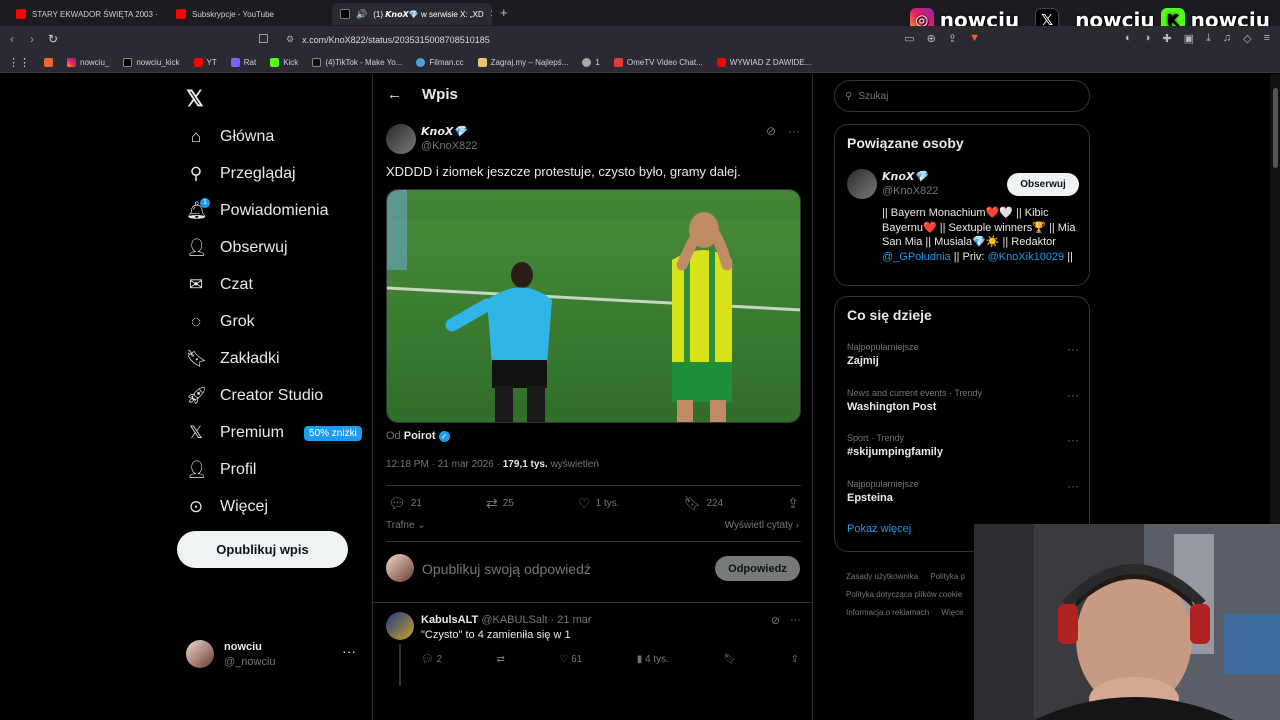 The width and height of the screenshot is (1280, 720). Describe the element at coordinates (420, 436) in the screenshot. I see `from-author: Poirot` at that location.